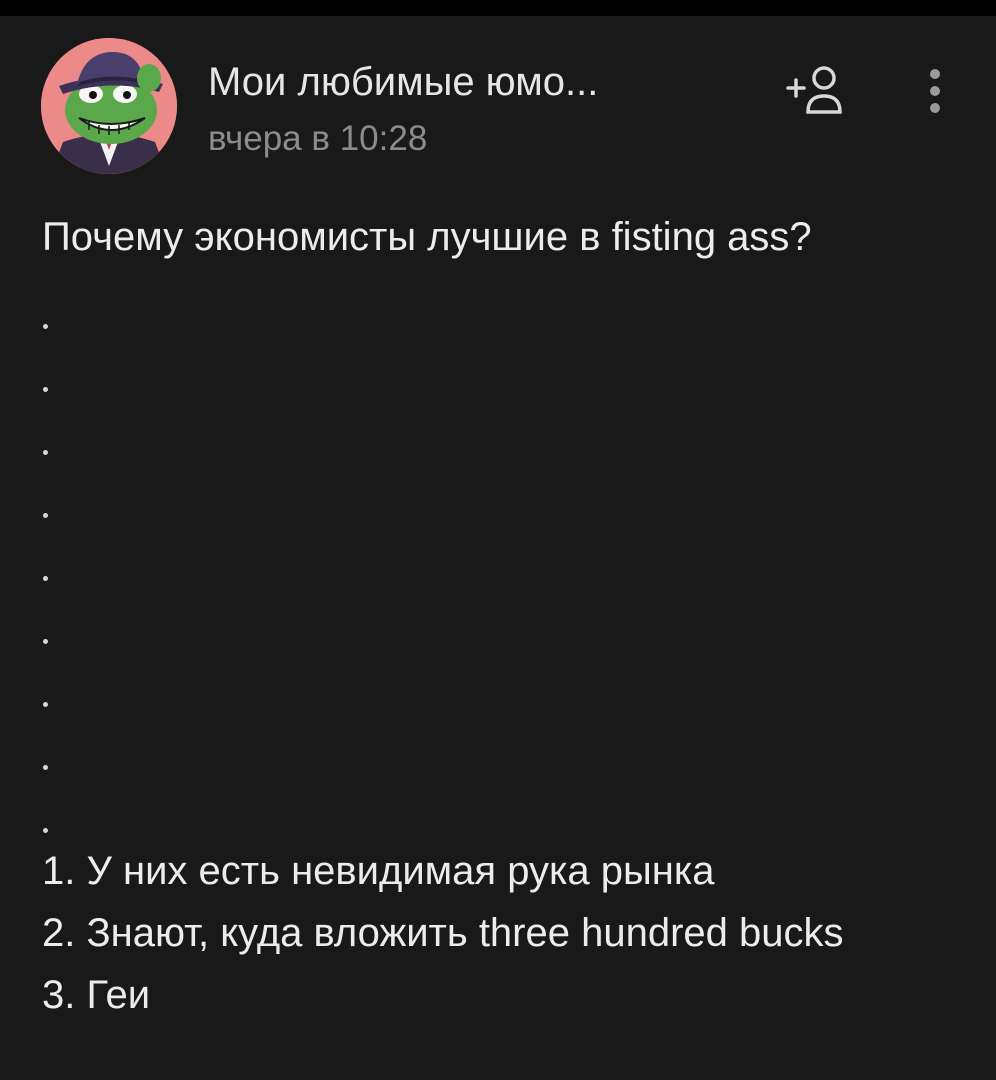 The width and height of the screenshot is (996, 1080). I want to click on post-timestamp: вчера в 10:28, so click(318, 138).